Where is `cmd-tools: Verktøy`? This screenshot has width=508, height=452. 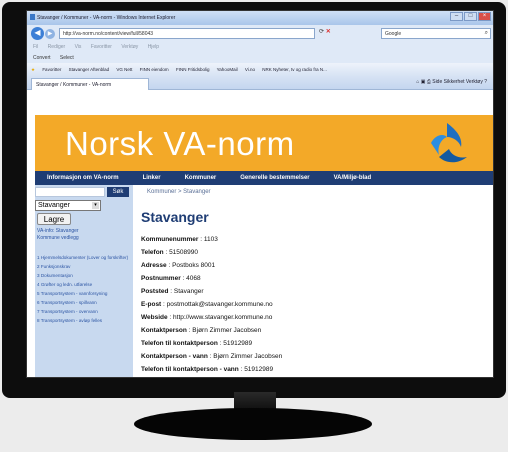
cmd-tools: Verktøy is located at coordinates (474, 82).